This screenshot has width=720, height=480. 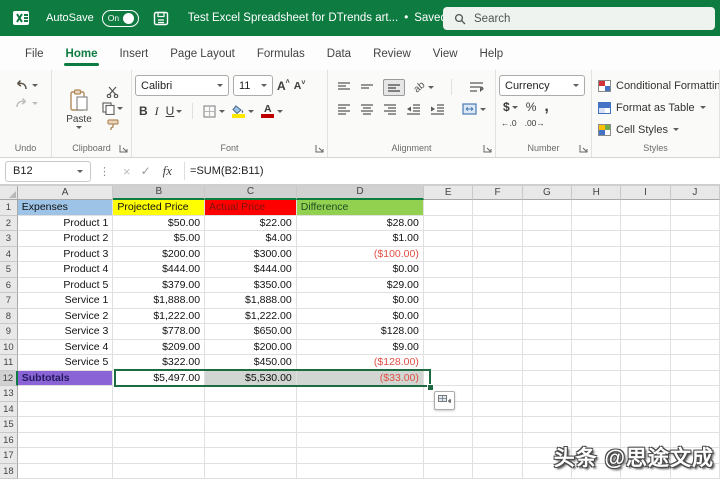 What do you see at coordinates (542, 85) in the screenshot?
I see `number-format-combo: Currency` at bounding box center [542, 85].